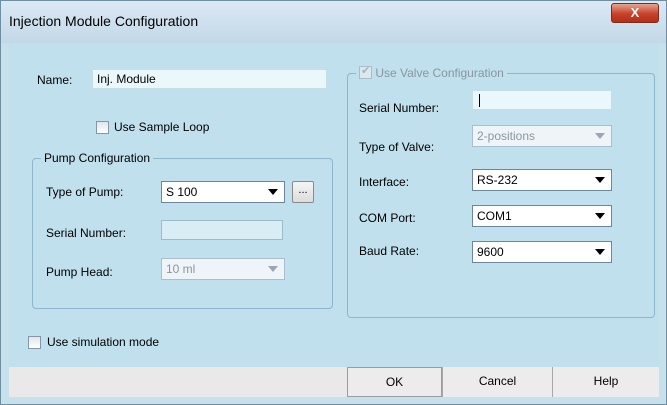 The height and width of the screenshot is (405, 667). I want to click on use-valve-configuration-label: Use Valve Configuration, so click(439, 73).